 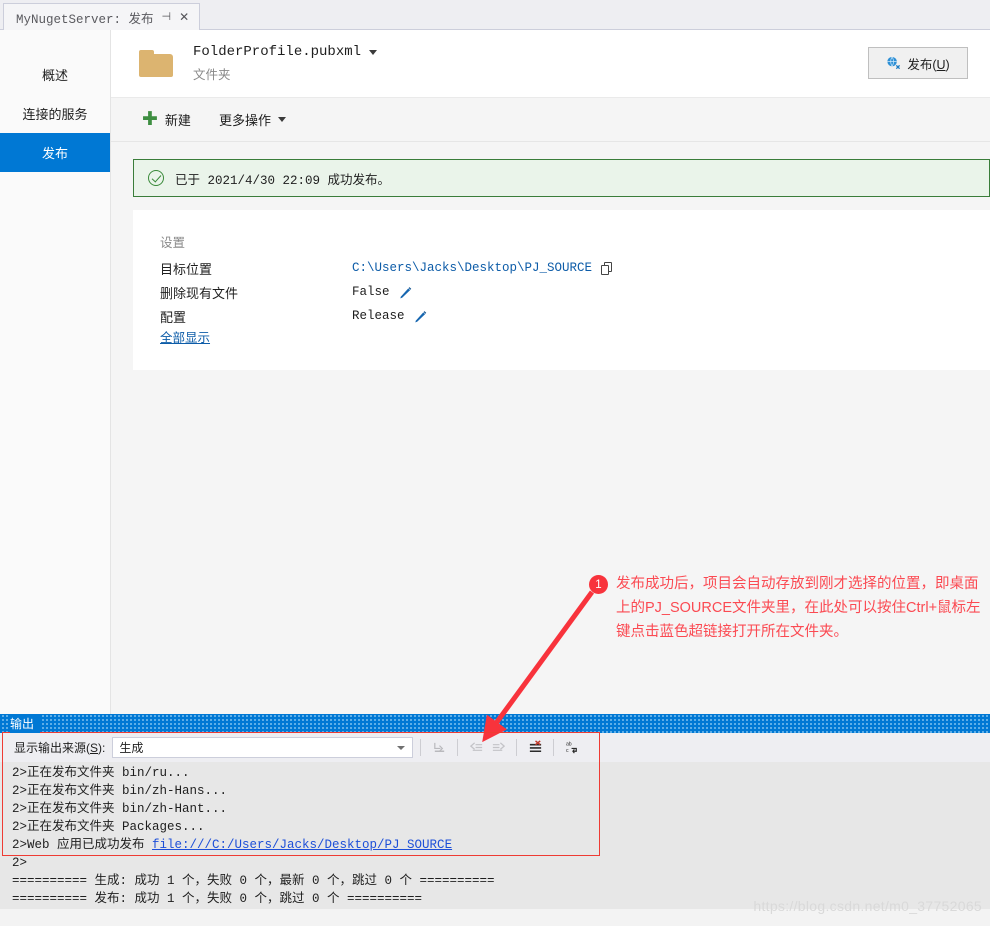 I want to click on profile-name: FolderProfile.pubxml, so click(x=277, y=52).